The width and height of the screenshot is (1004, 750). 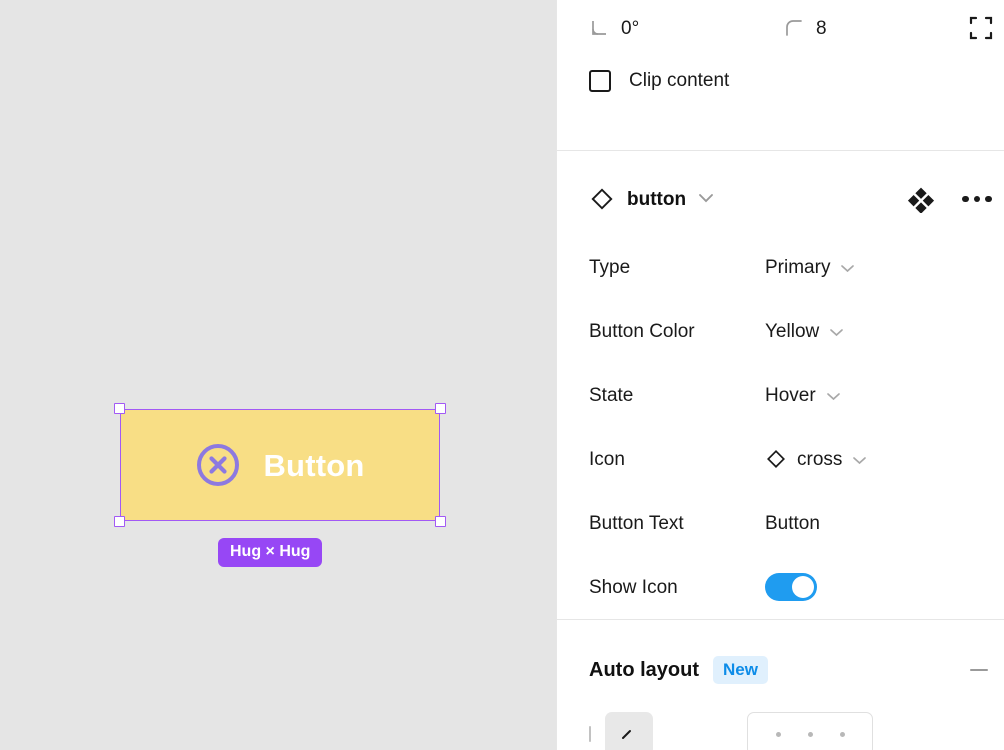 I want to click on property-label: Button Text, so click(x=636, y=523).